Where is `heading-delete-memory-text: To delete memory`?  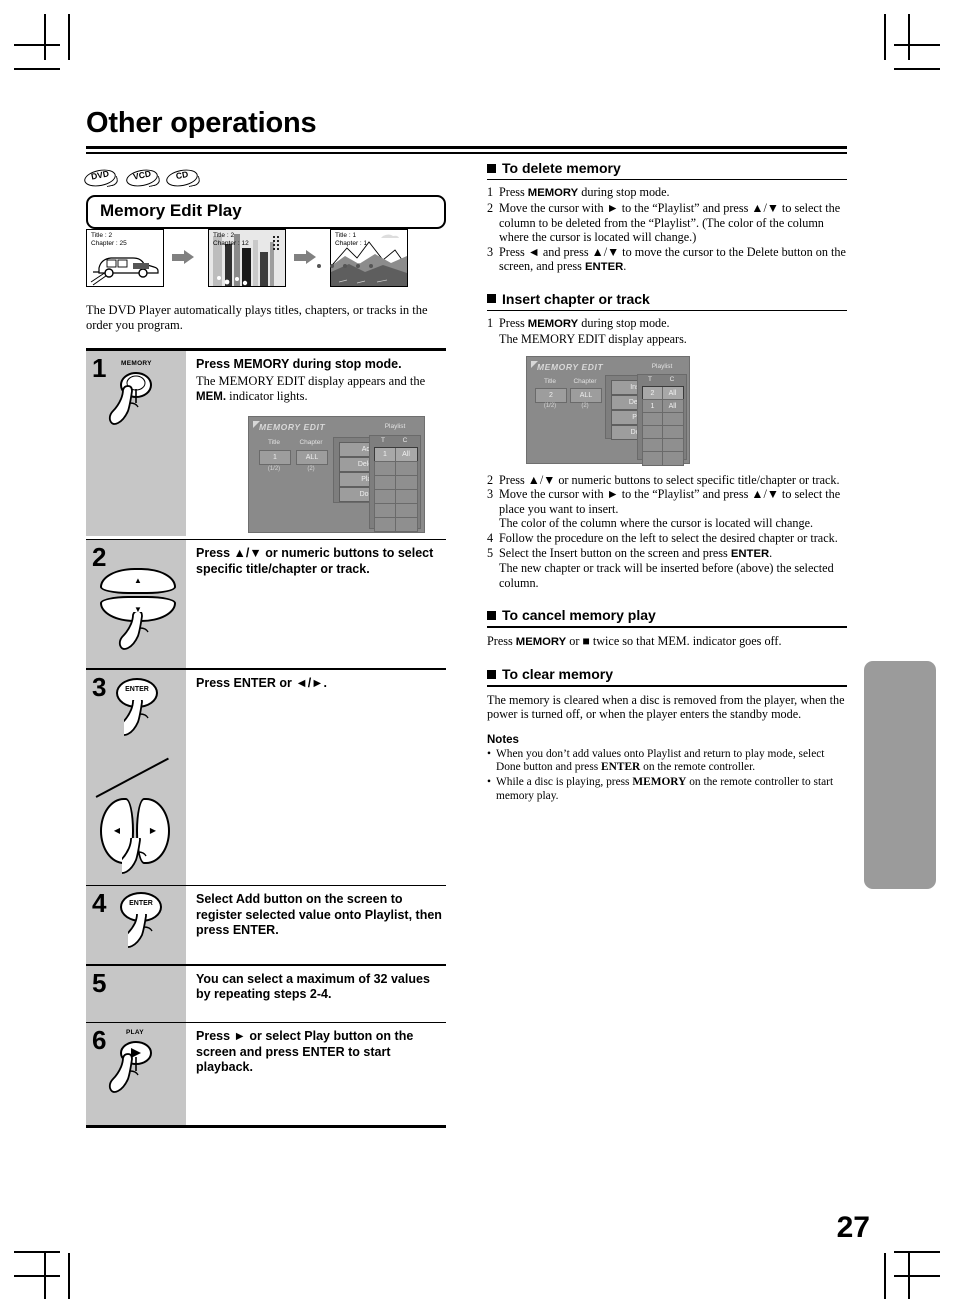
heading-delete-memory-text: To delete memory is located at coordinates (561, 168).